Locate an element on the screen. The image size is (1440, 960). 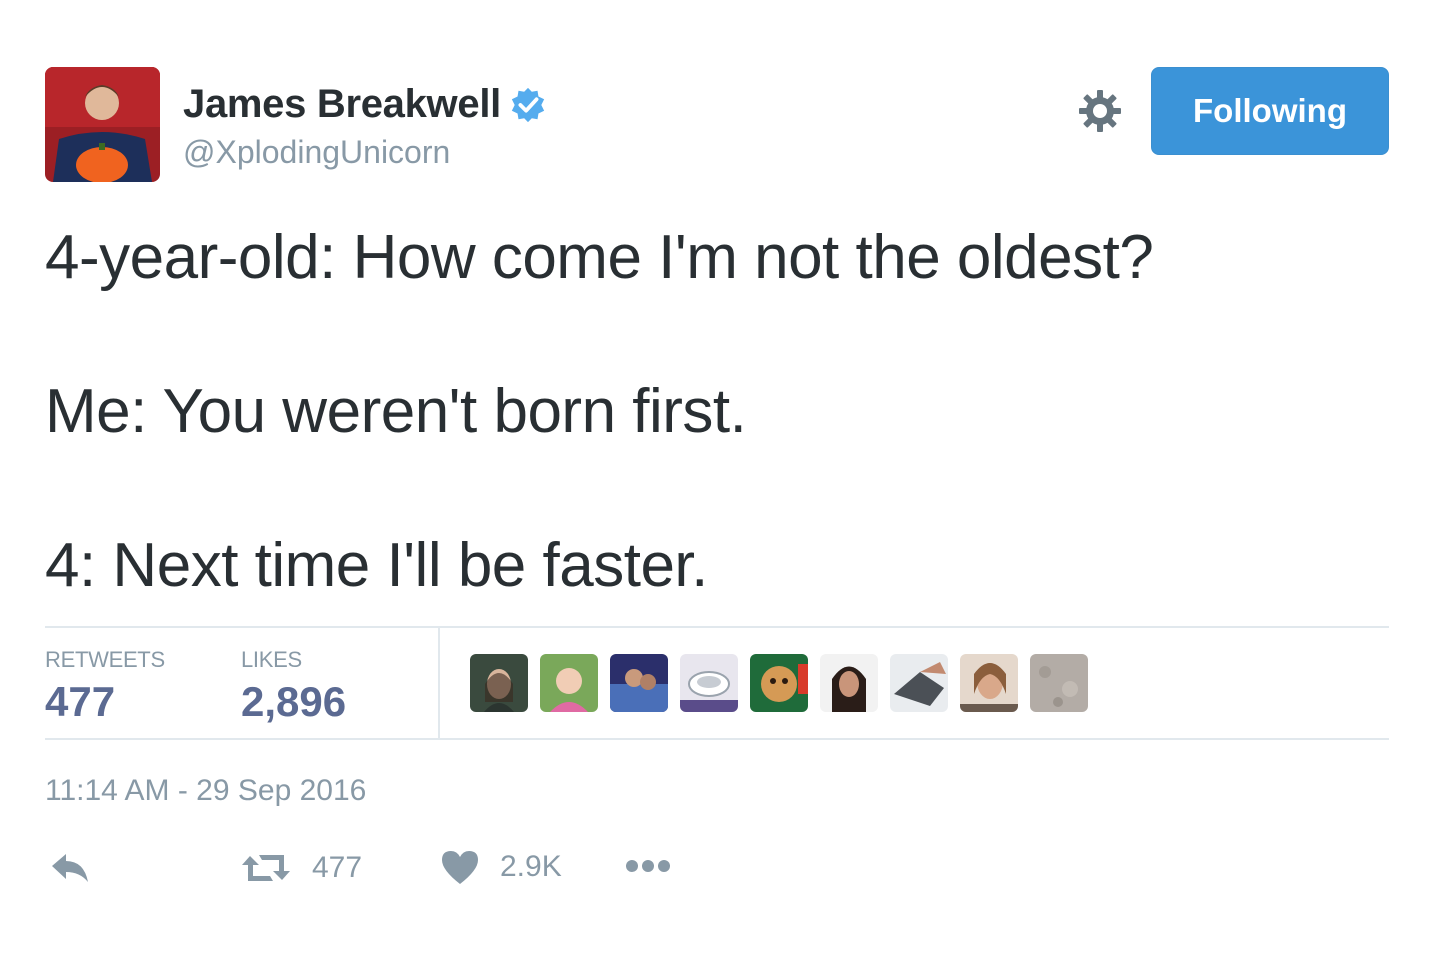
more-options-button is located at coordinates (648, 866).